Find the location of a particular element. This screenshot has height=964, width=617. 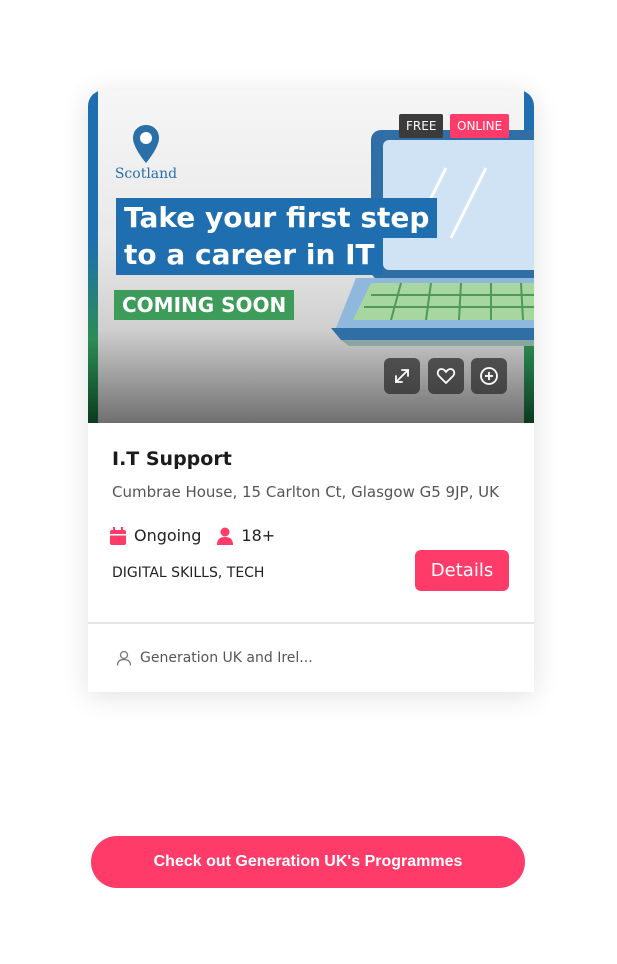

age-info: 18+ is located at coordinates (246, 535).